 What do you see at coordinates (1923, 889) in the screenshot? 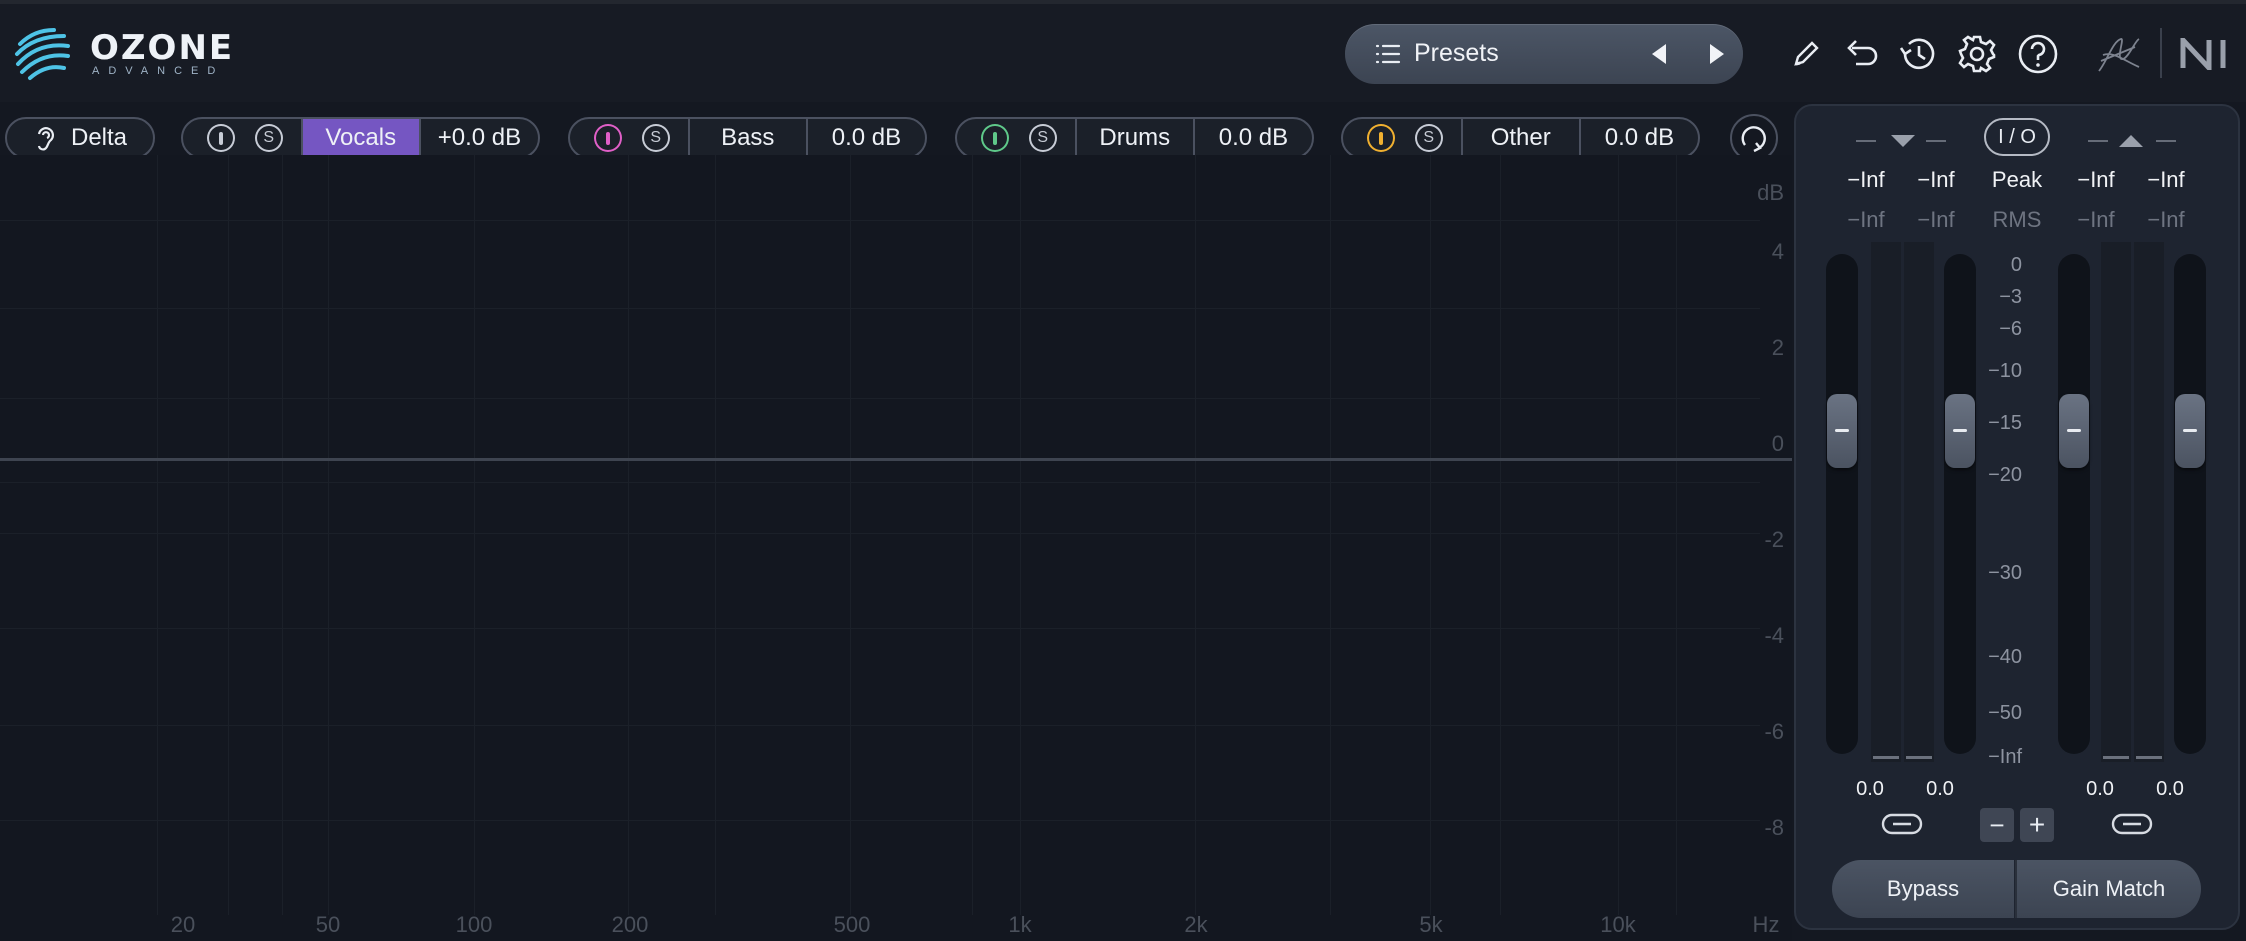
I see `bypass-button: Bypass` at bounding box center [1923, 889].